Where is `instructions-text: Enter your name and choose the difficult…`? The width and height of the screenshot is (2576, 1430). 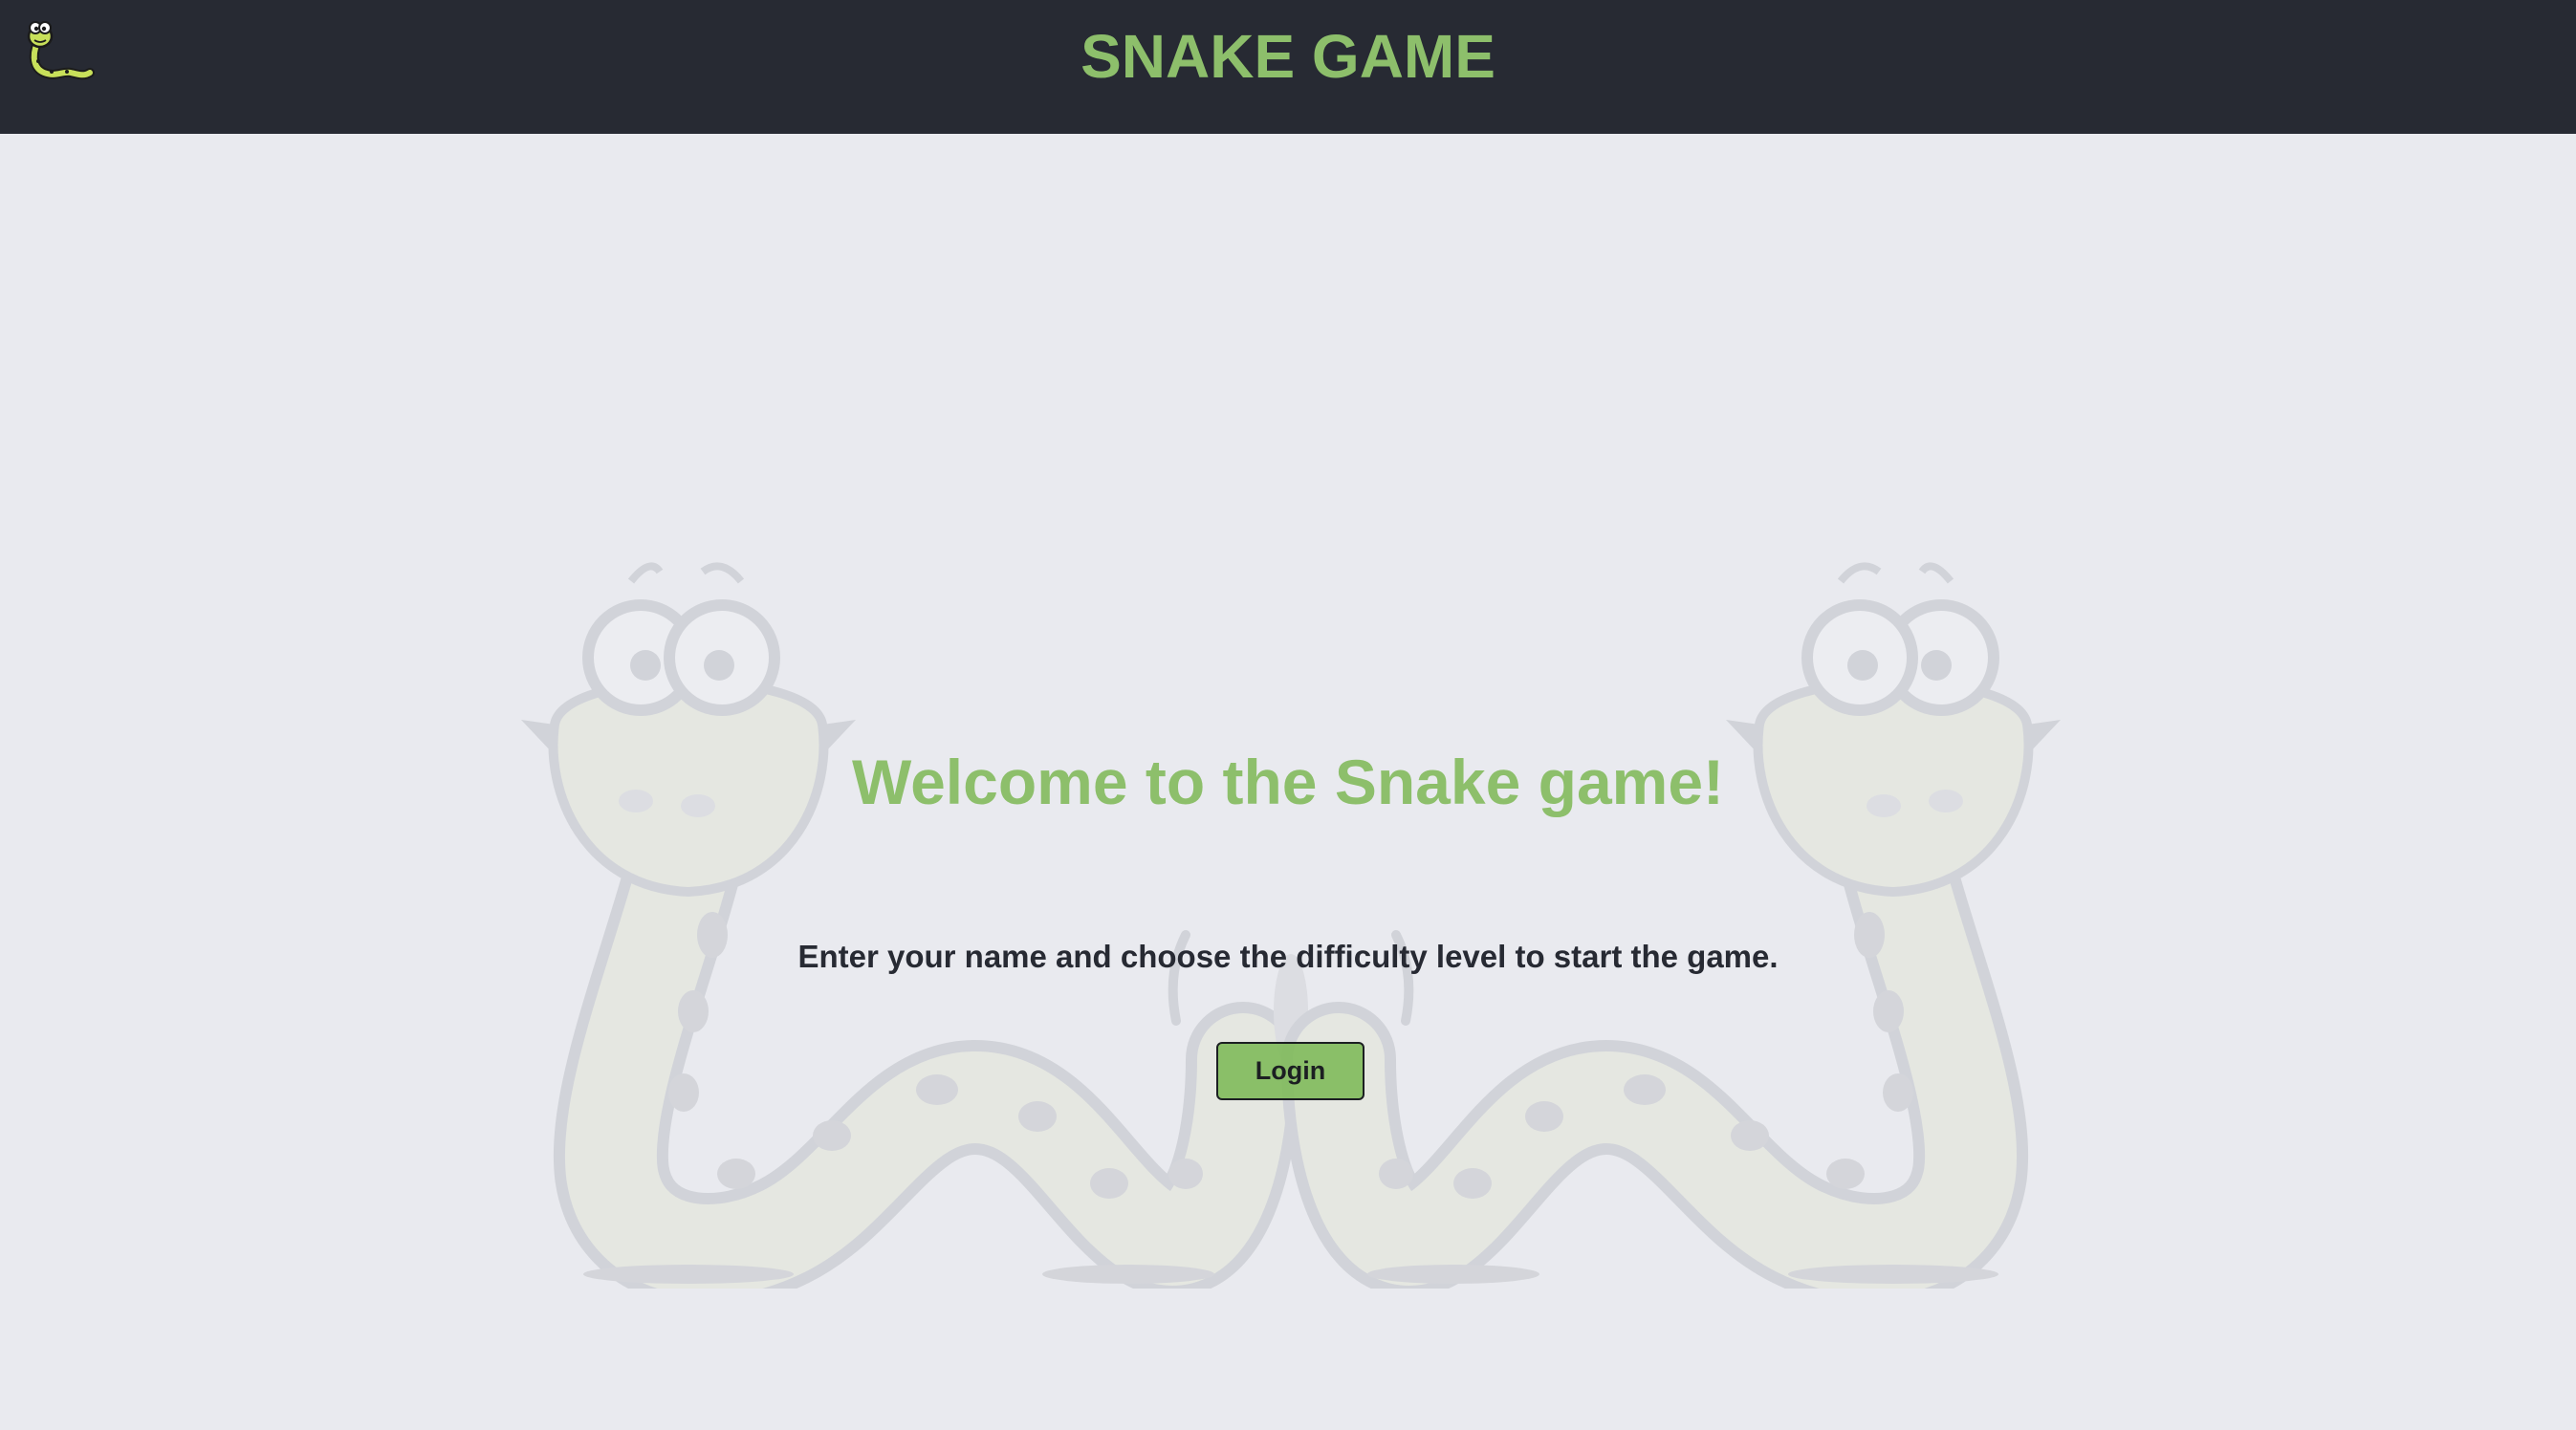 instructions-text: Enter your name and choose the difficult… is located at coordinates (1288, 957).